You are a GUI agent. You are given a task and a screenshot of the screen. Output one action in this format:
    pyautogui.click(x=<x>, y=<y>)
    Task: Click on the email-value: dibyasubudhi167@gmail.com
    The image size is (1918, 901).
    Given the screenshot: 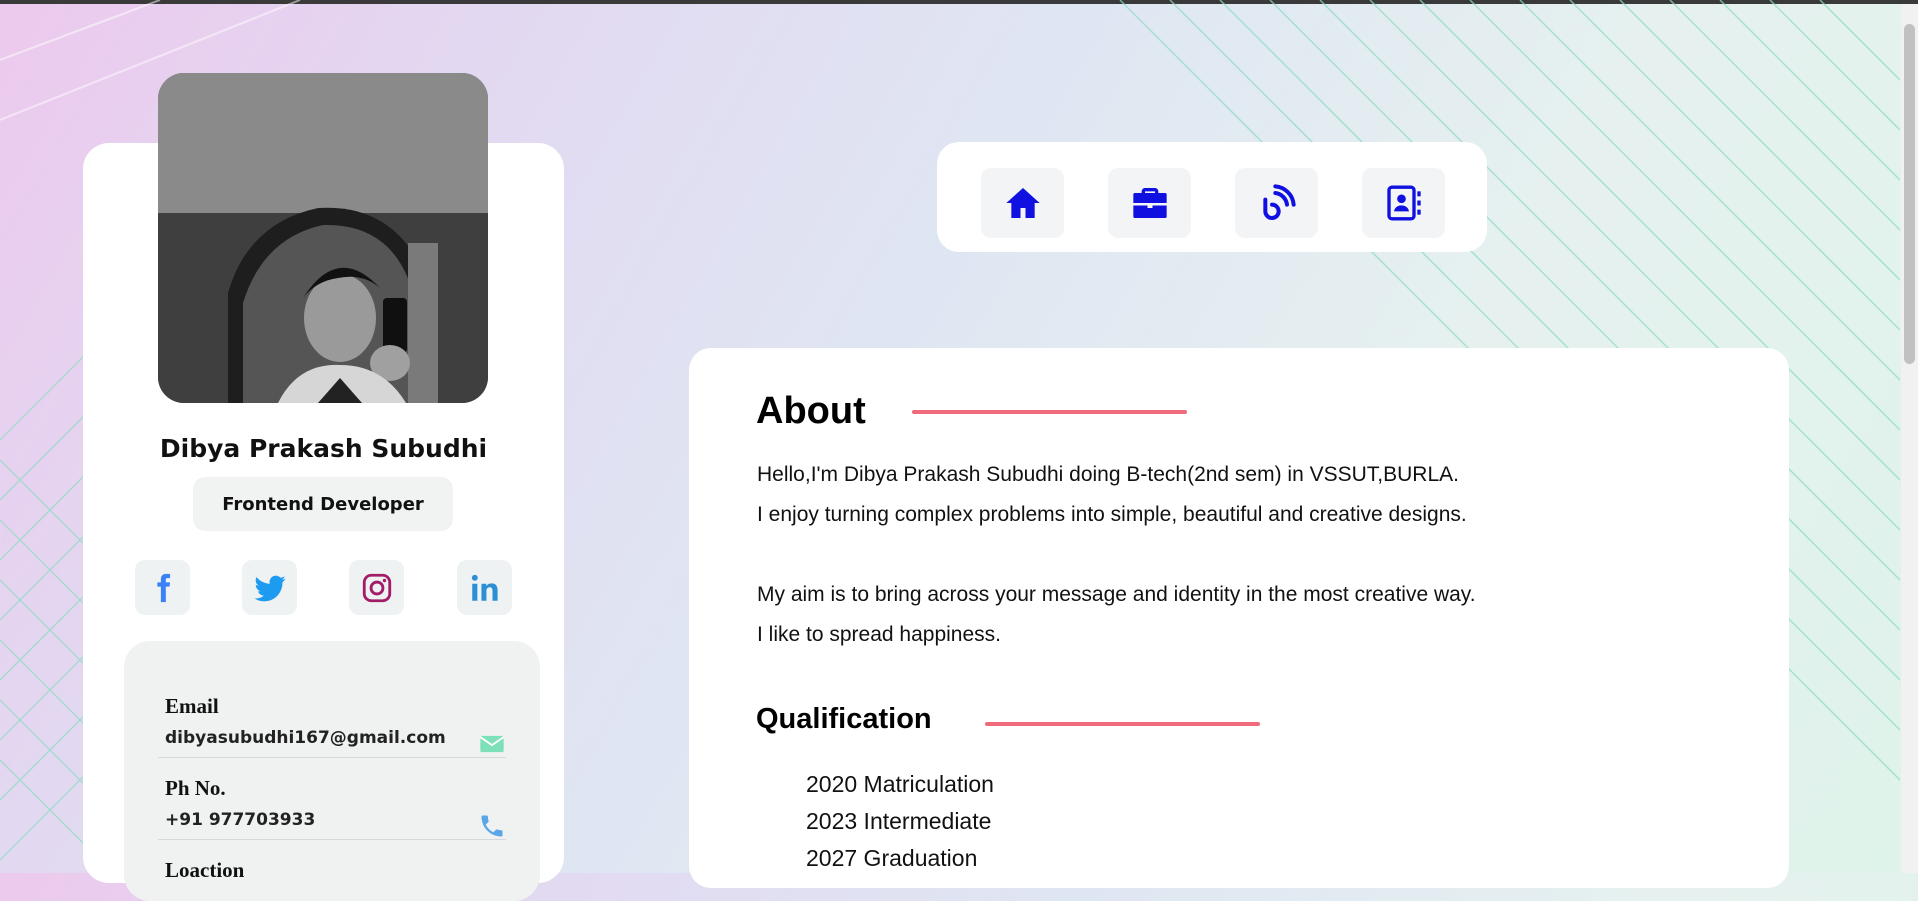 What is the action you would take?
    pyautogui.click(x=305, y=738)
    